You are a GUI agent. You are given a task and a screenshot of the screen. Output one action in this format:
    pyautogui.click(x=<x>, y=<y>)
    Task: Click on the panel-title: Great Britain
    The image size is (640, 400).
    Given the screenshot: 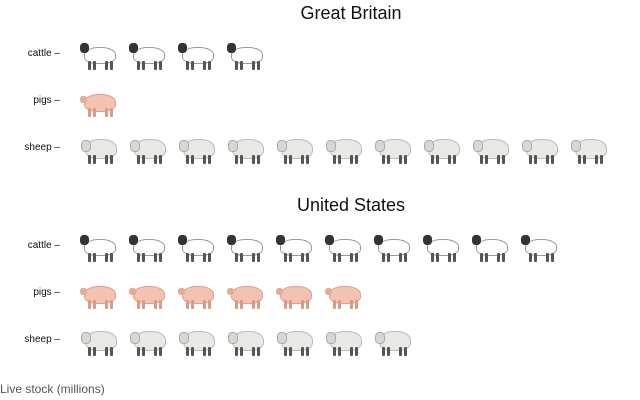 What is the action you would take?
    pyautogui.click(x=351, y=13)
    